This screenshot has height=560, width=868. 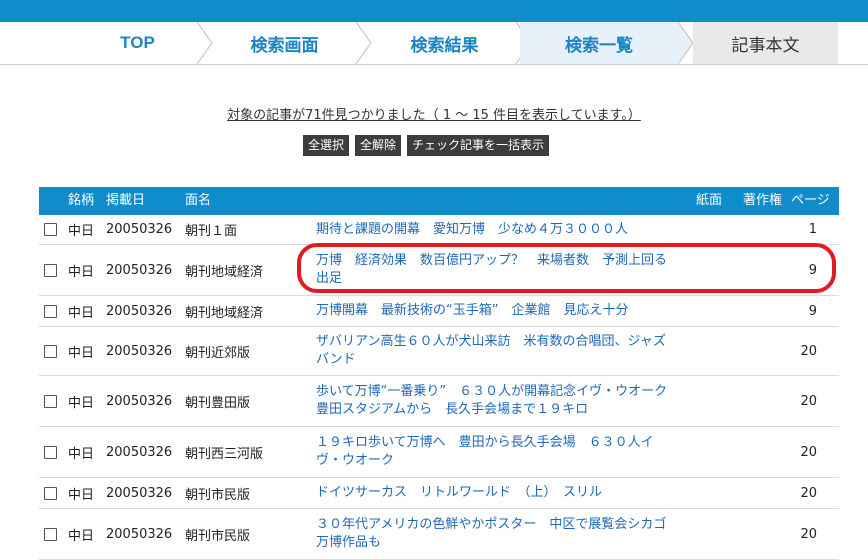 What do you see at coordinates (198, 200) in the screenshot?
I see `header-edition: 面名` at bounding box center [198, 200].